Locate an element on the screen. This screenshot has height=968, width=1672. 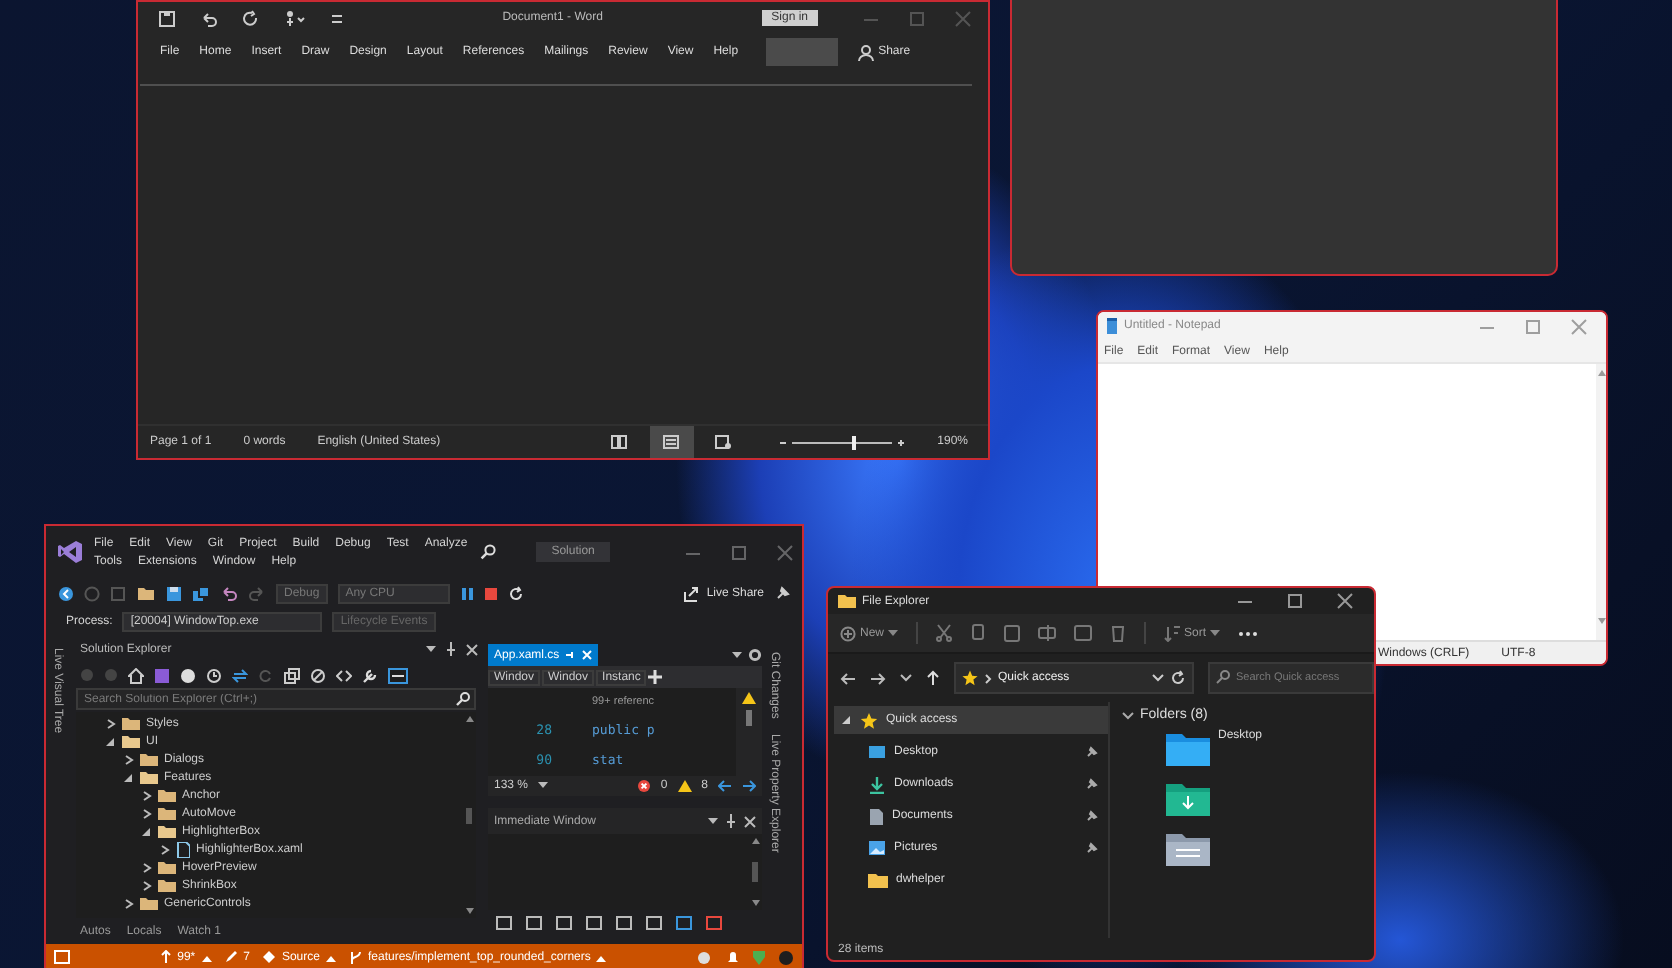
refresh-icon is located at coordinates (1178, 678).